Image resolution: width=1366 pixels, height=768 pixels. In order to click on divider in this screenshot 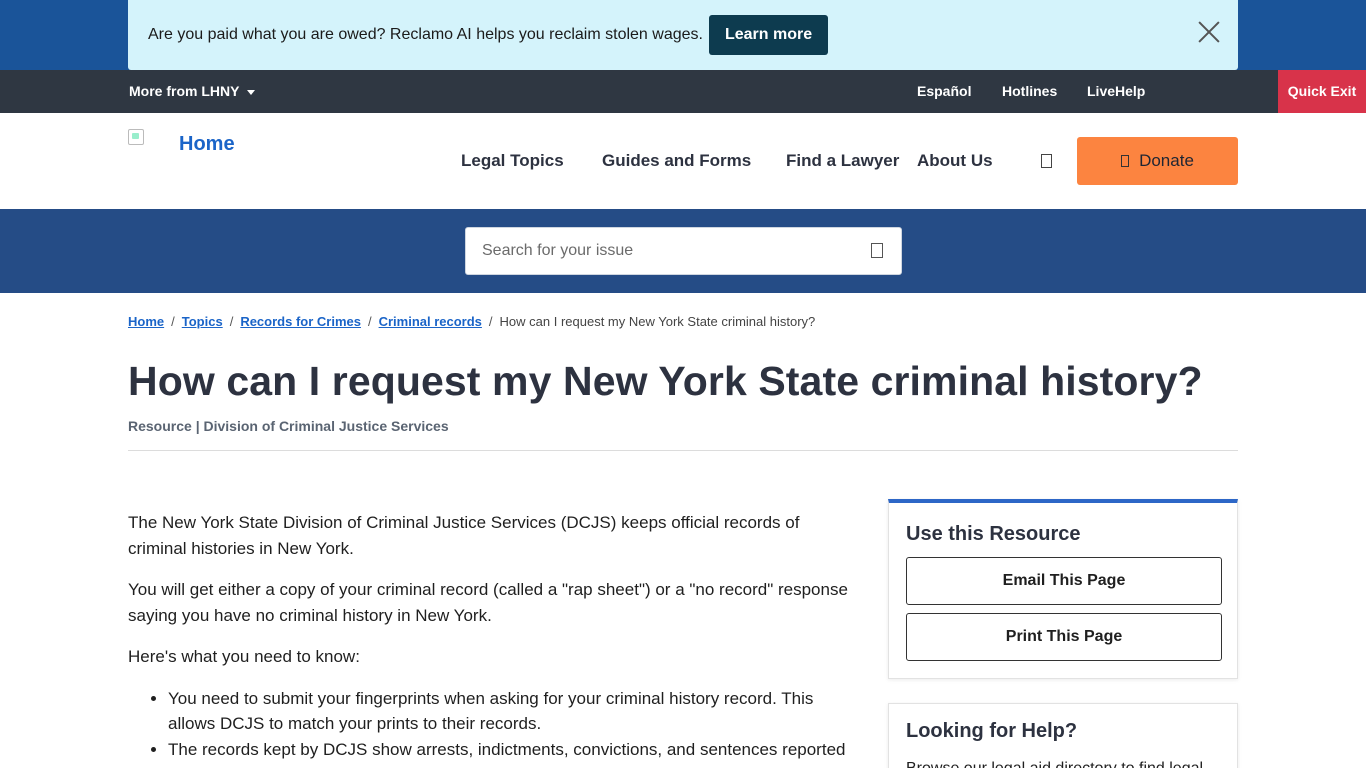, I will do `click(683, 450)`.